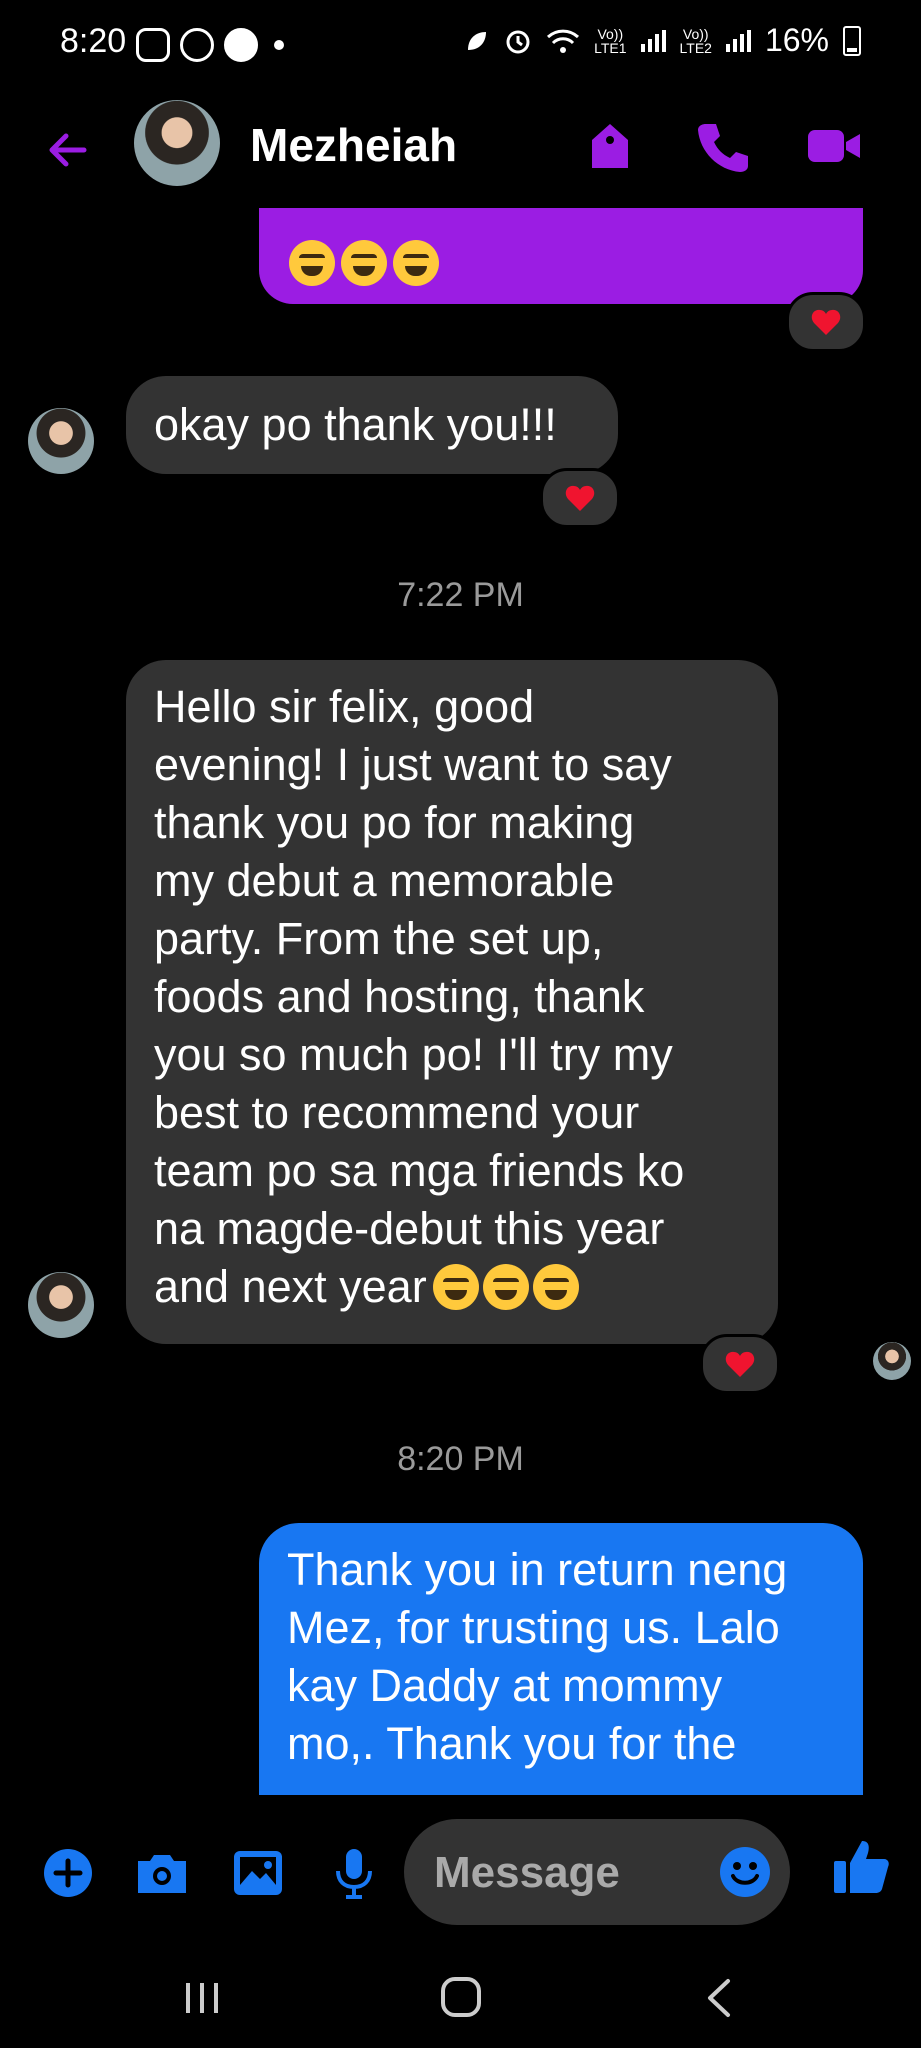 This screenshot has height=2048, width=921. I want to click on message-text: okay po thank you!!!, so click(355, 424).